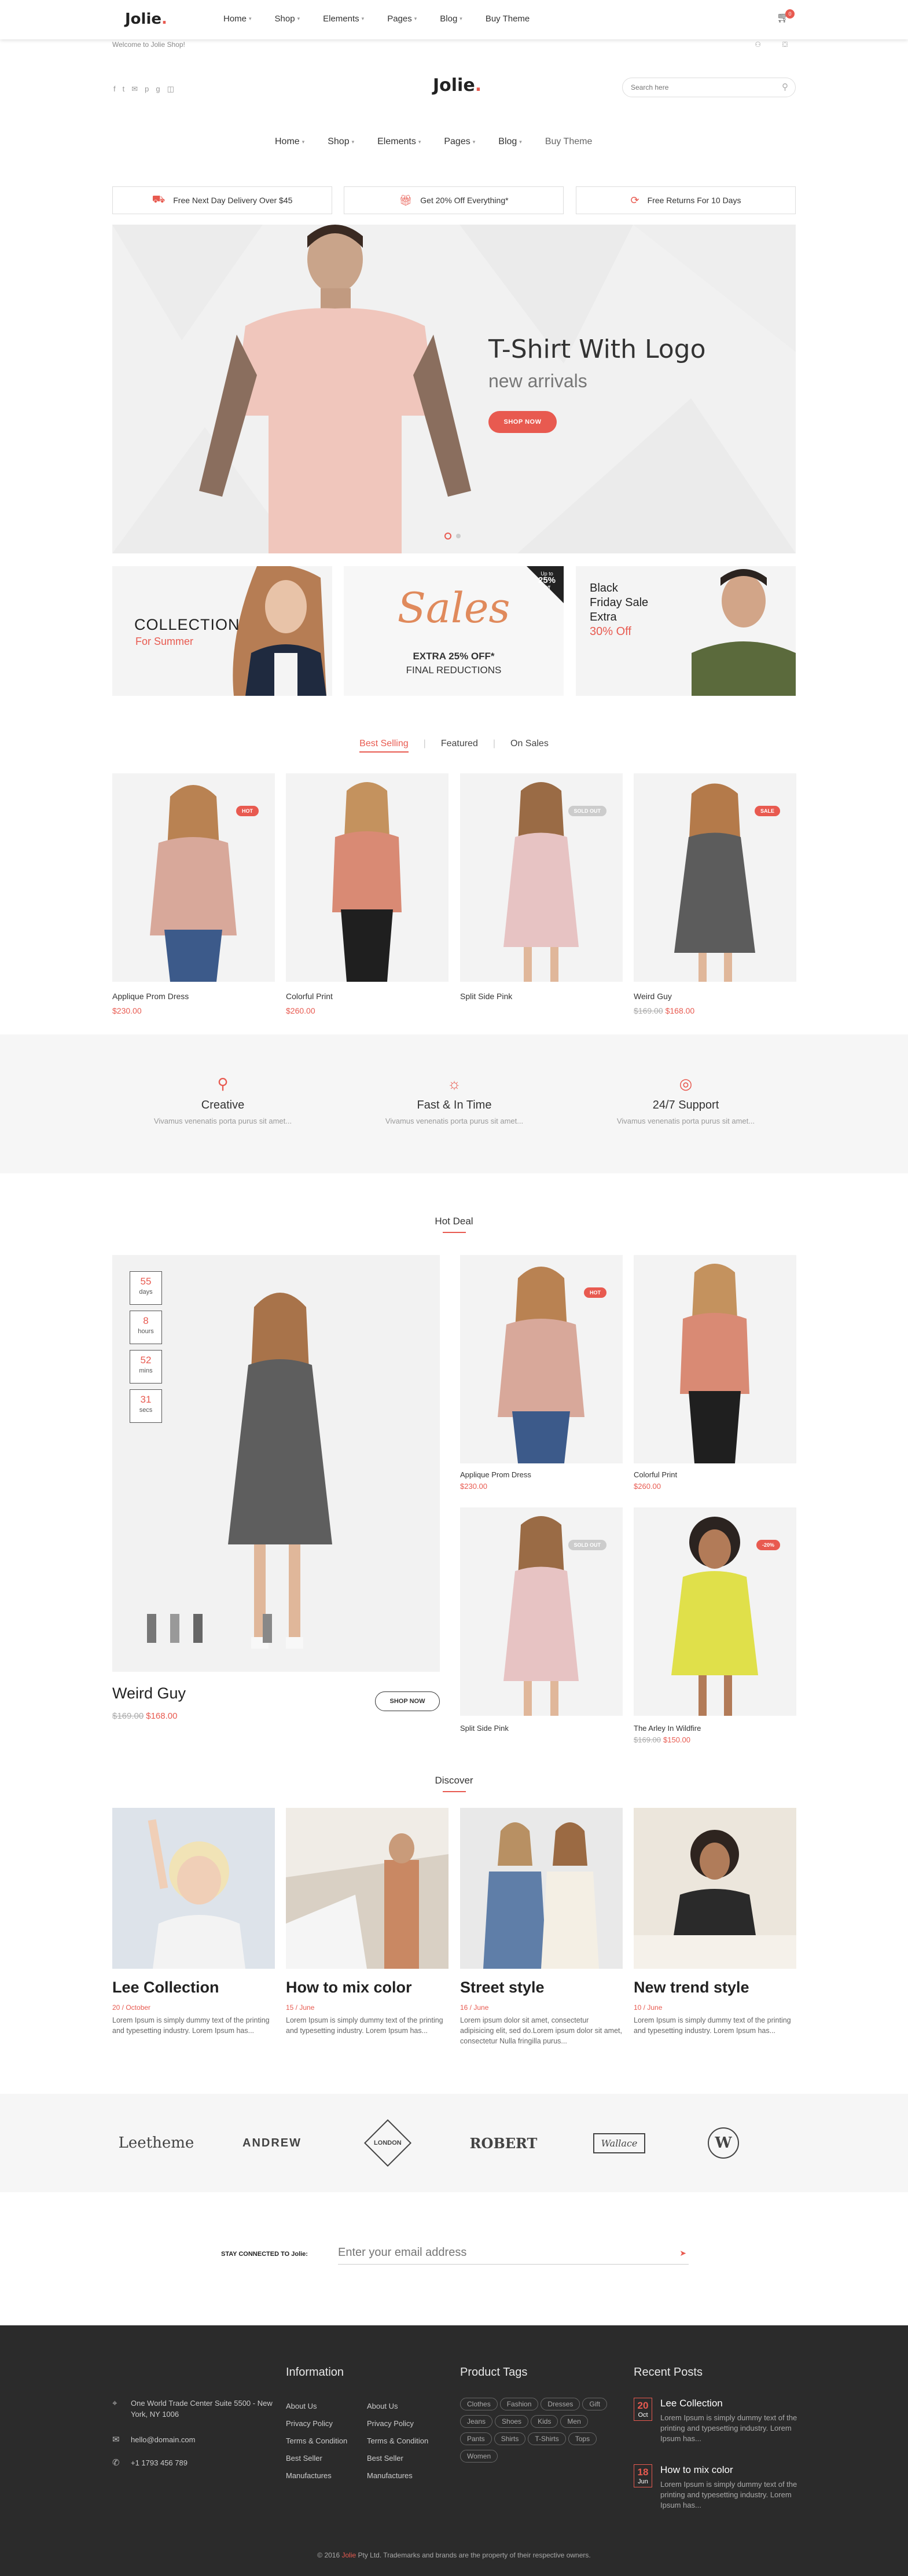  I want to click on tag: Shirts, so click(510, 2438).